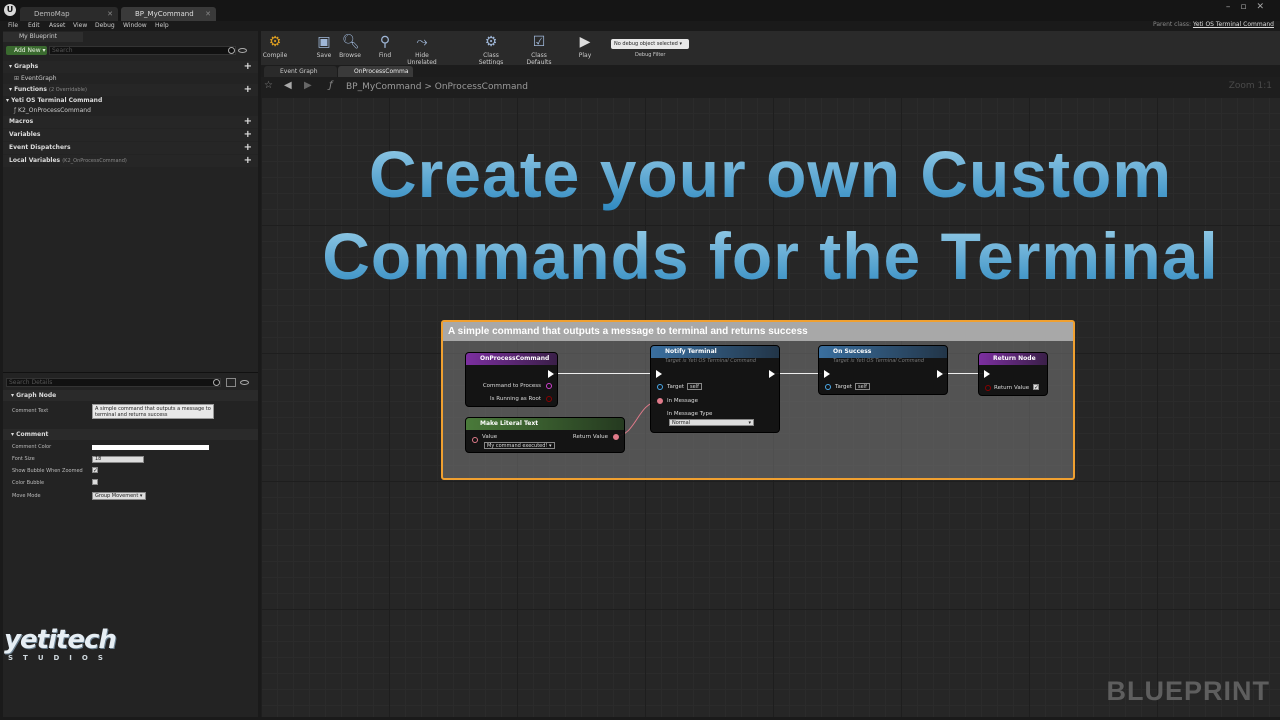 The height and width of the screenshot is (720, 1280). What do you see at coordinates (130, 395) in the screenshot?
I see `graph-node-header: ▾ Graph Node` at bounding box center [130, 395].